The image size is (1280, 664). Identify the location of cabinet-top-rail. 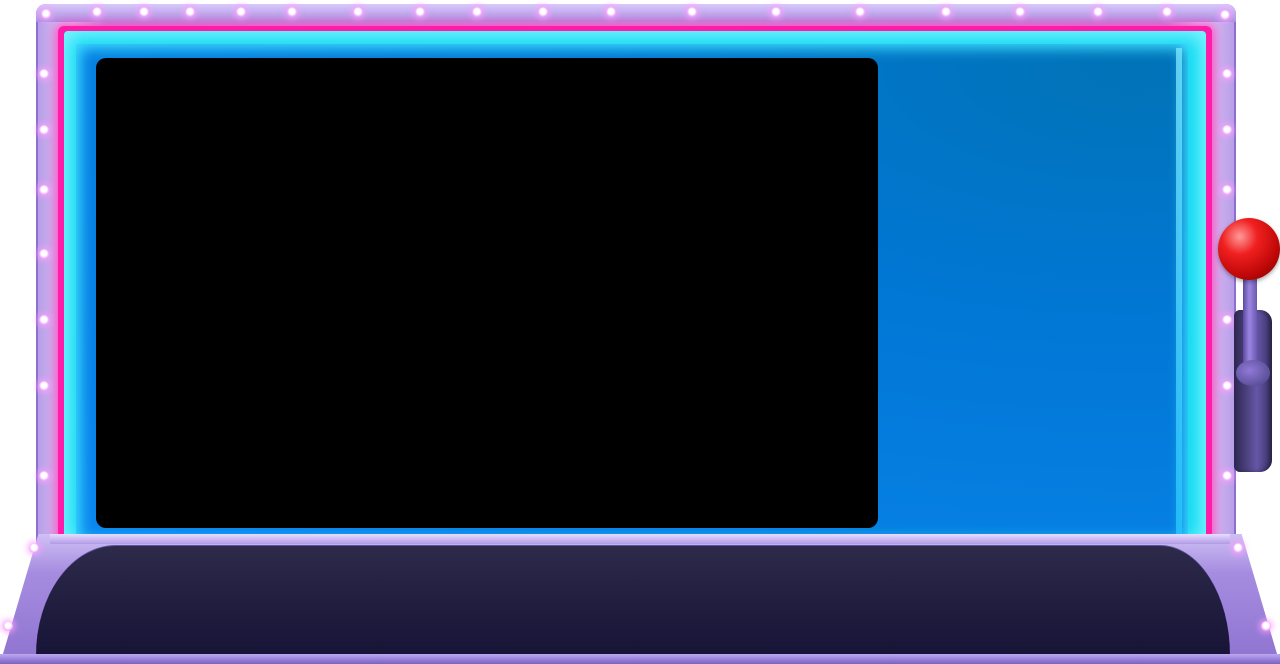
(636, 13).